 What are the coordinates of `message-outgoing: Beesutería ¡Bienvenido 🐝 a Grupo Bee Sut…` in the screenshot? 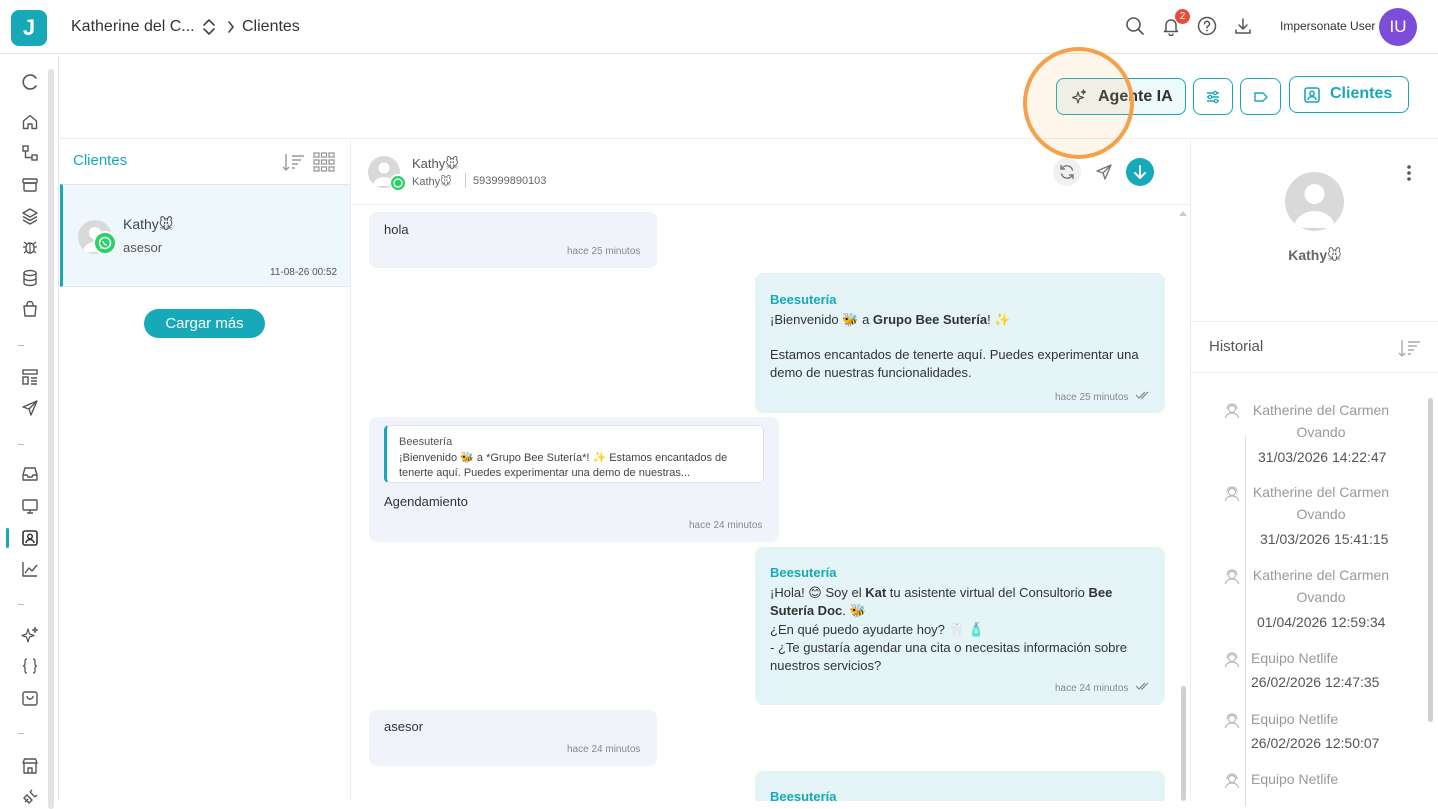 It's located at (960, 343).